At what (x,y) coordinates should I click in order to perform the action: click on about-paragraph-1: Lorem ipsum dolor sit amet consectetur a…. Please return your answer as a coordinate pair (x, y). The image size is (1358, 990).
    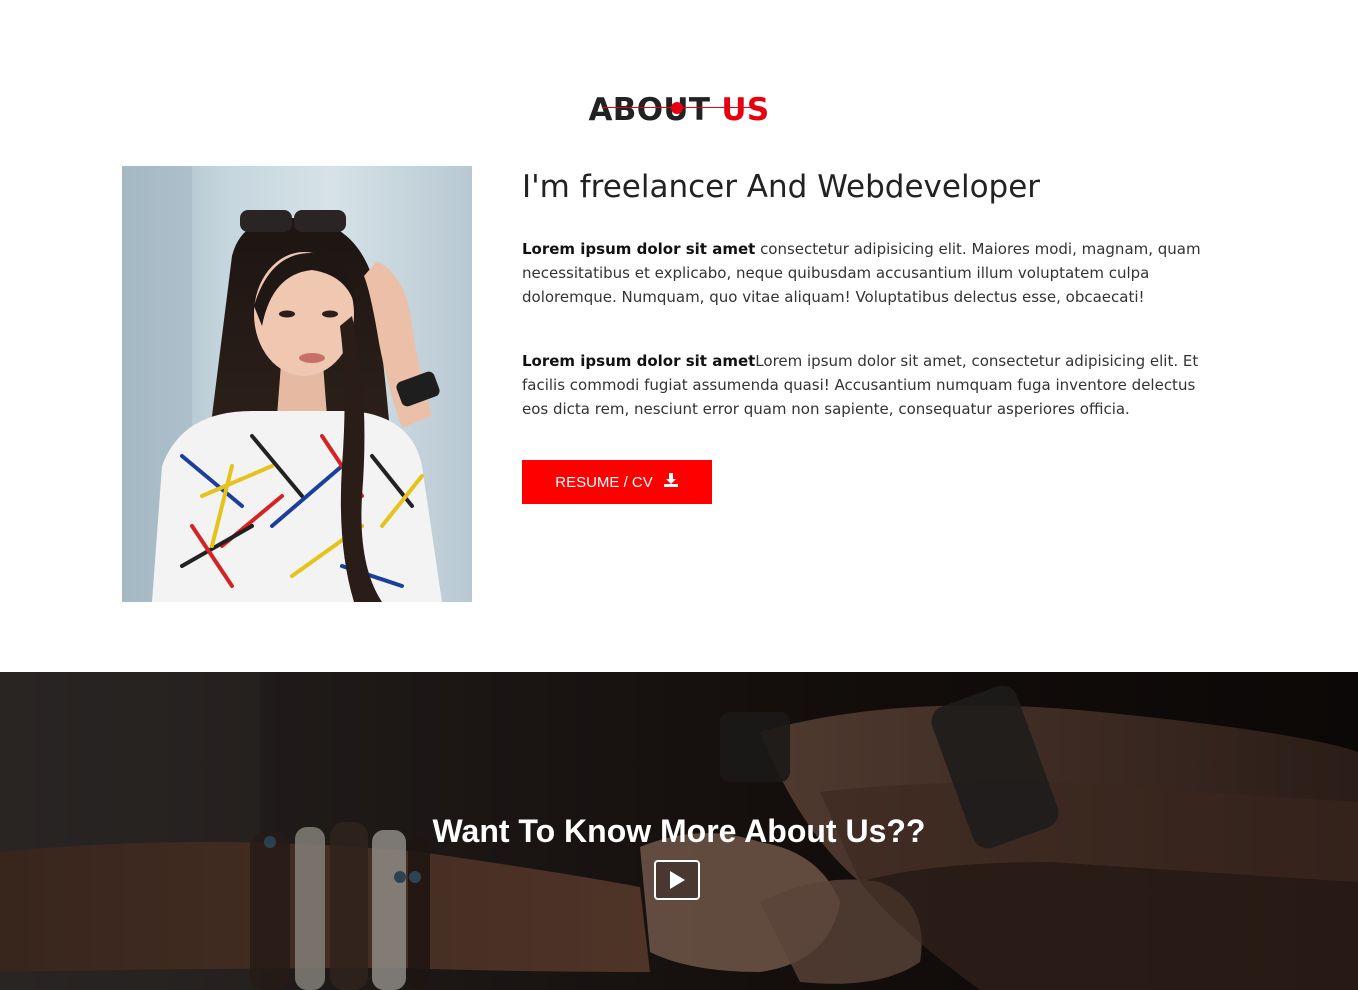
    Looking at the image, I should click on (872, 273).